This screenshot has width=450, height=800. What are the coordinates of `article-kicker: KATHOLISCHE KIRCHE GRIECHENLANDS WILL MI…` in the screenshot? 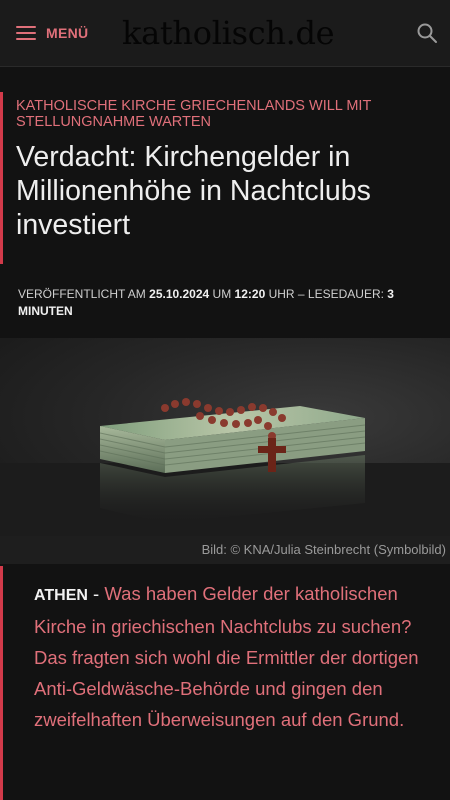 It's located at (194, 114).